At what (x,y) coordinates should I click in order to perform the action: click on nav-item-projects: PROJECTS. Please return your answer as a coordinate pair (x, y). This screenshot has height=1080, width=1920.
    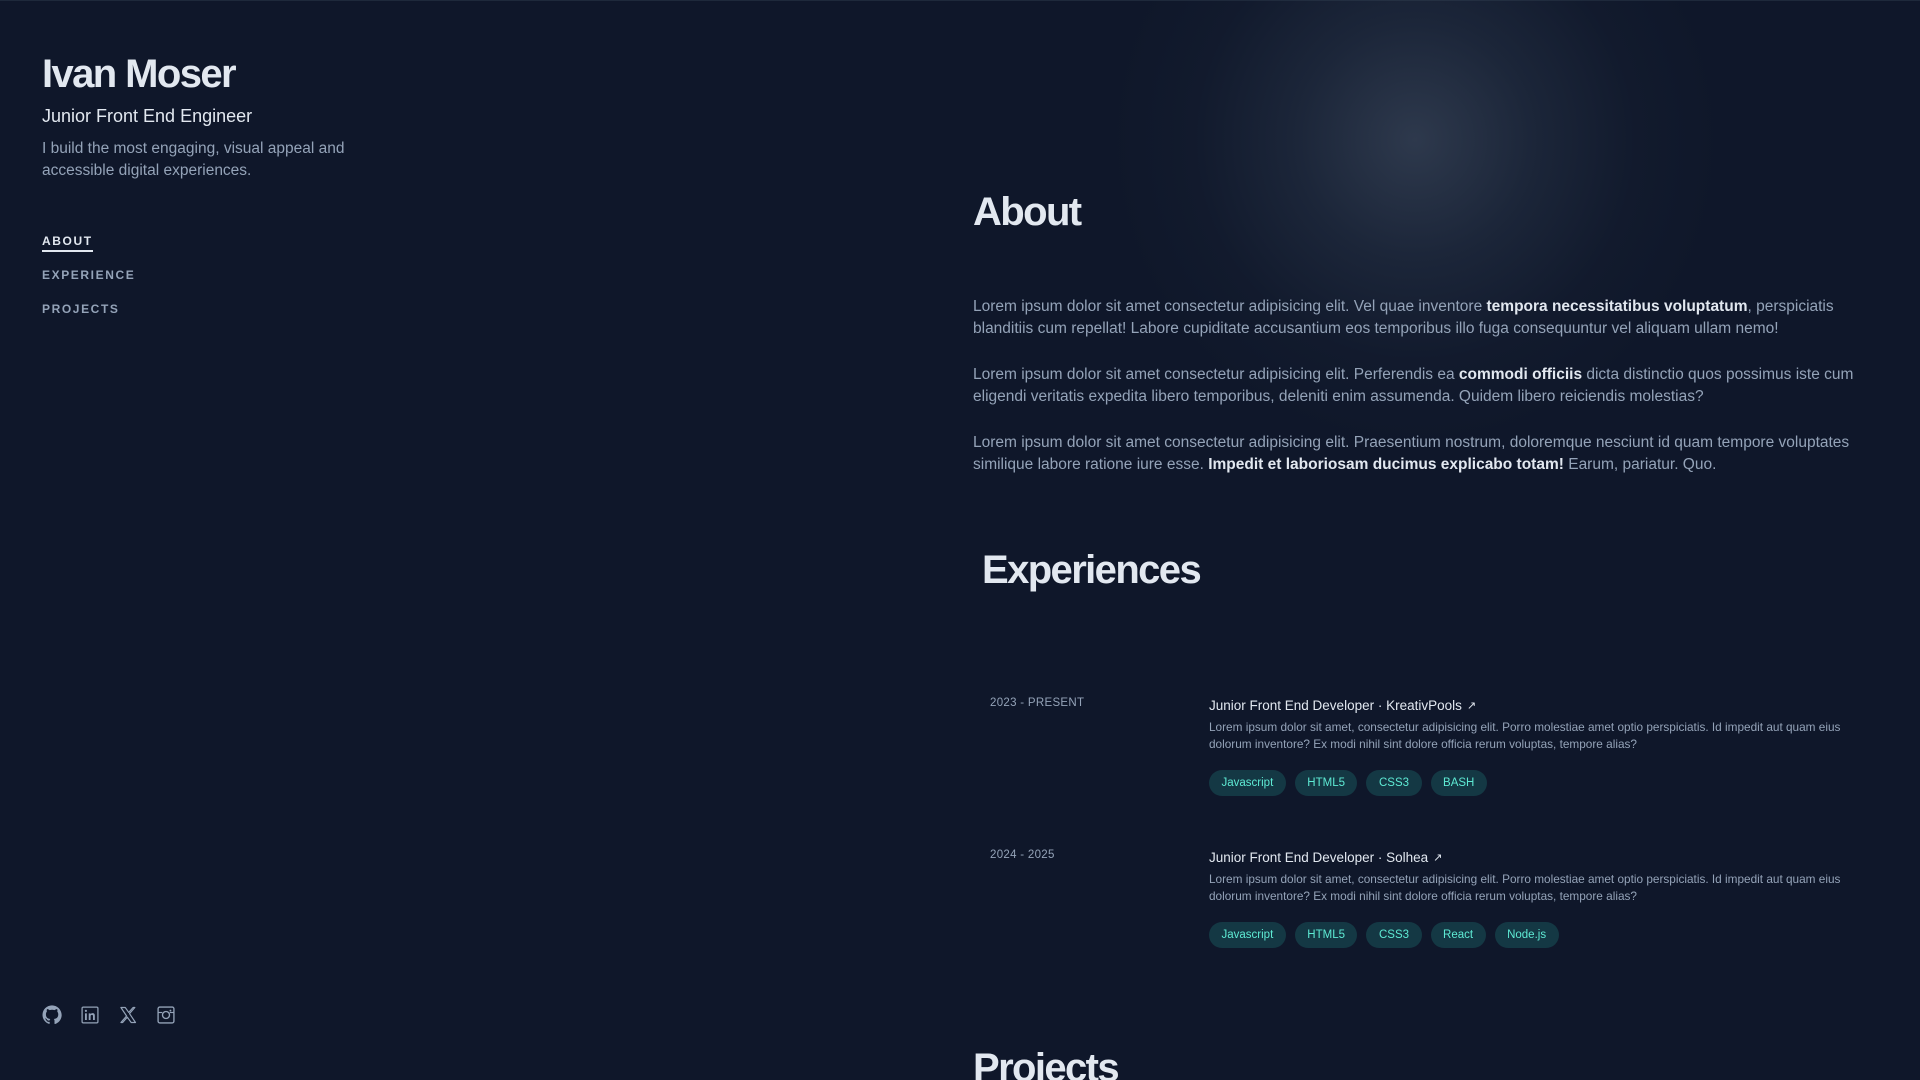
    Looking at the image, I should click on (88, 317).